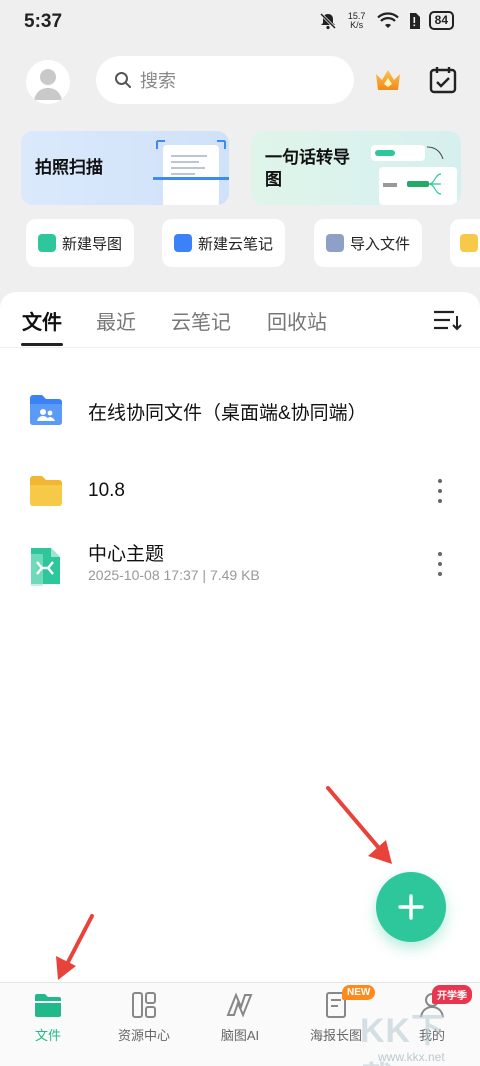 The height and width of the screenshot is (1066, 480). What do you see at coordinates (297, 320) in the screenshot?
I see `tab-recycle-bin: 回收站` at bounding box center [297, 320].